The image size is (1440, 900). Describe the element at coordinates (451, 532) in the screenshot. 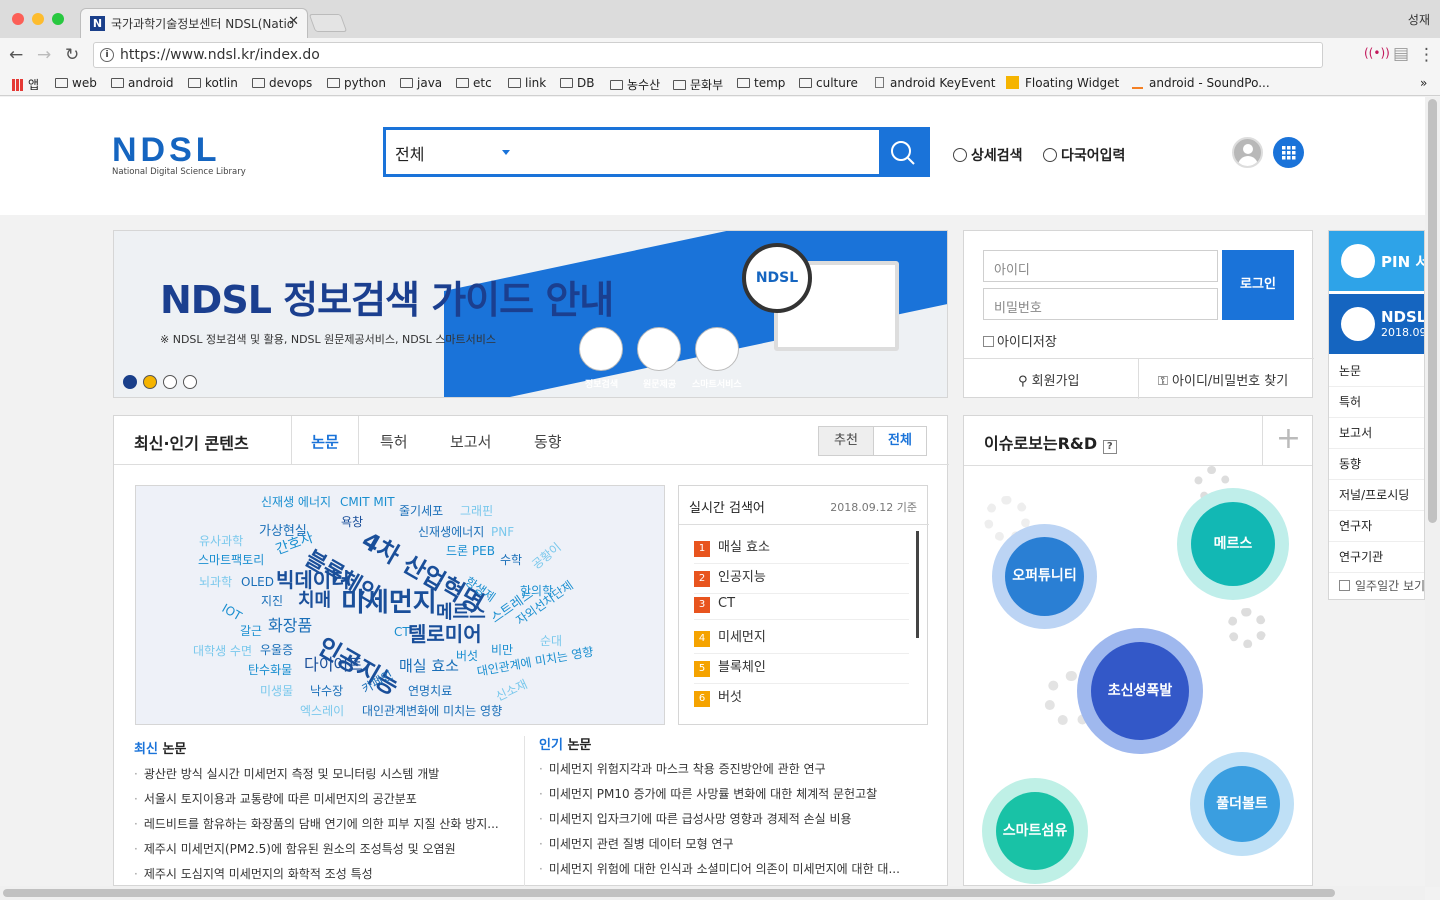

I see `cloud-keyword: 신재생에너지` at that location.